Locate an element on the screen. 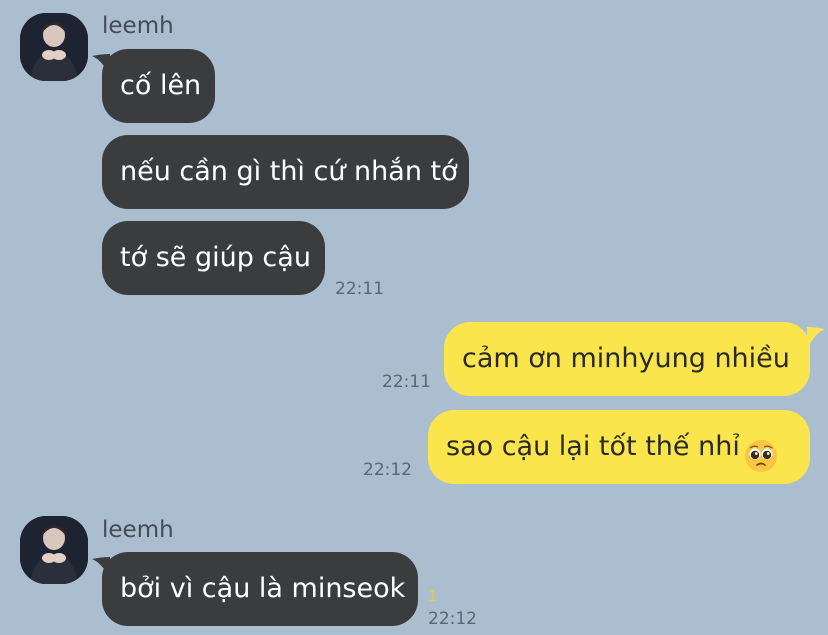 Image resolution: width=828 pixels, height=635 pixels. message-bubble: bởi vì cậu là minseok is located at coordinates (260, 589).